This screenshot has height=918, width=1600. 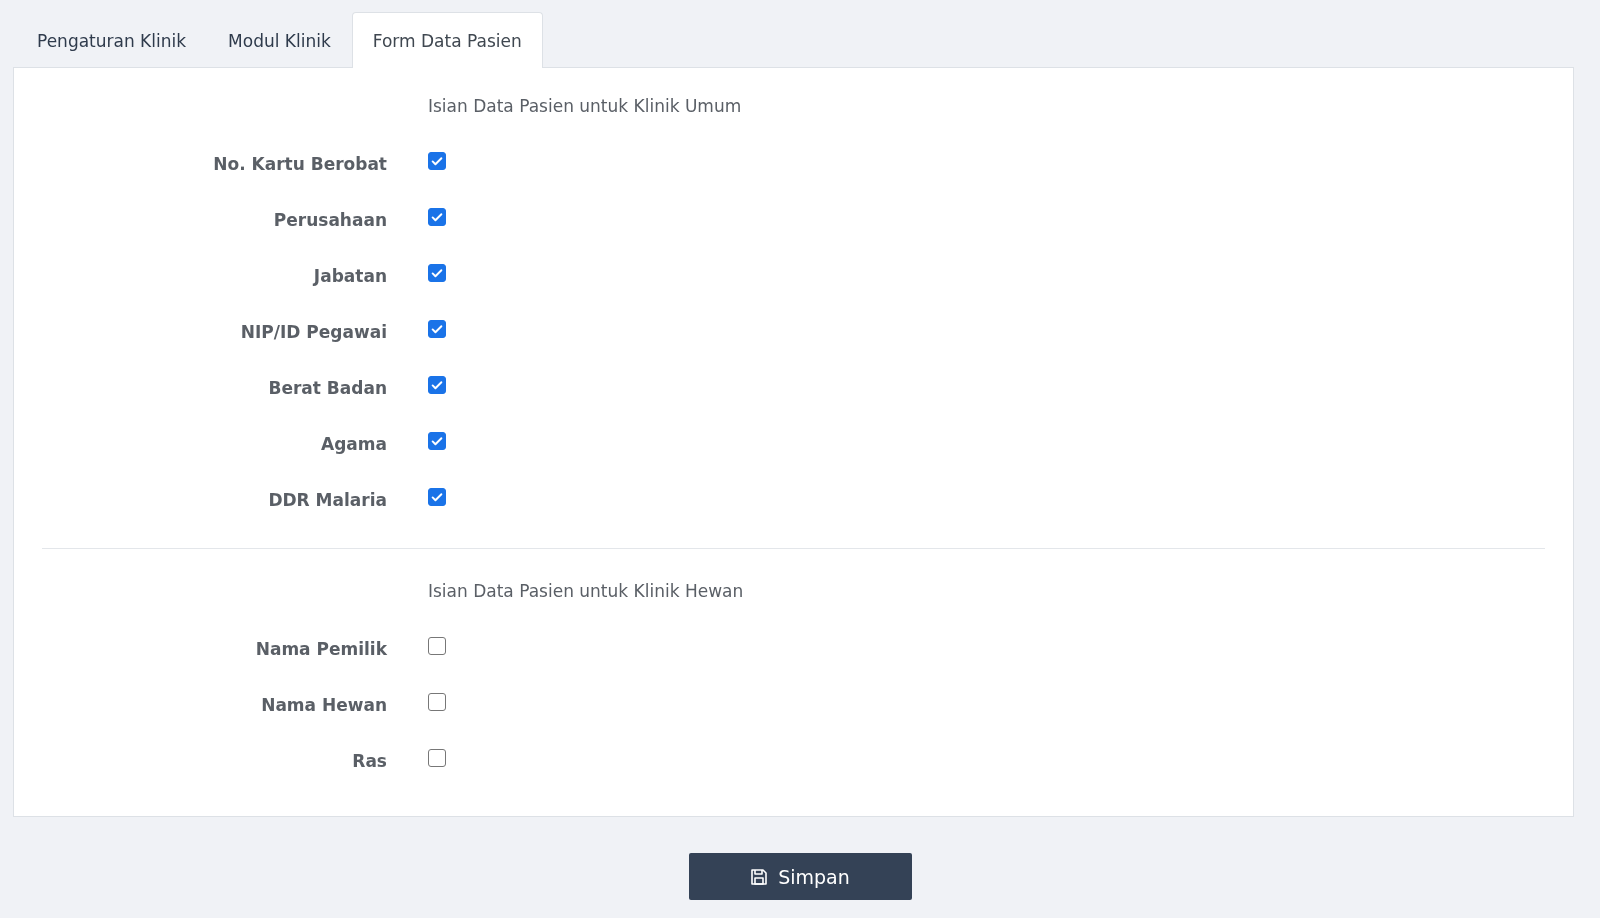 What do you see at coordinates (353, 444) in the screenshot?
I see `field-label: Agama` at bounding box center [353, 444].